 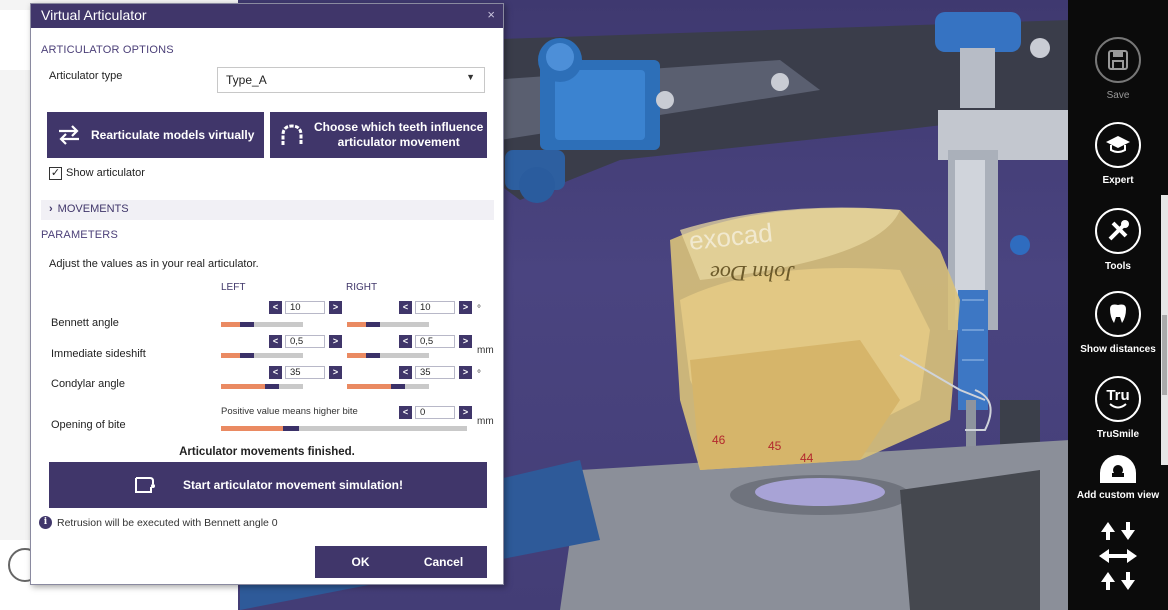 What do you see at coordinates (435, 372) in the screenshot?
I see `condylar-right-value: 35` at bounding box center [435, 372].